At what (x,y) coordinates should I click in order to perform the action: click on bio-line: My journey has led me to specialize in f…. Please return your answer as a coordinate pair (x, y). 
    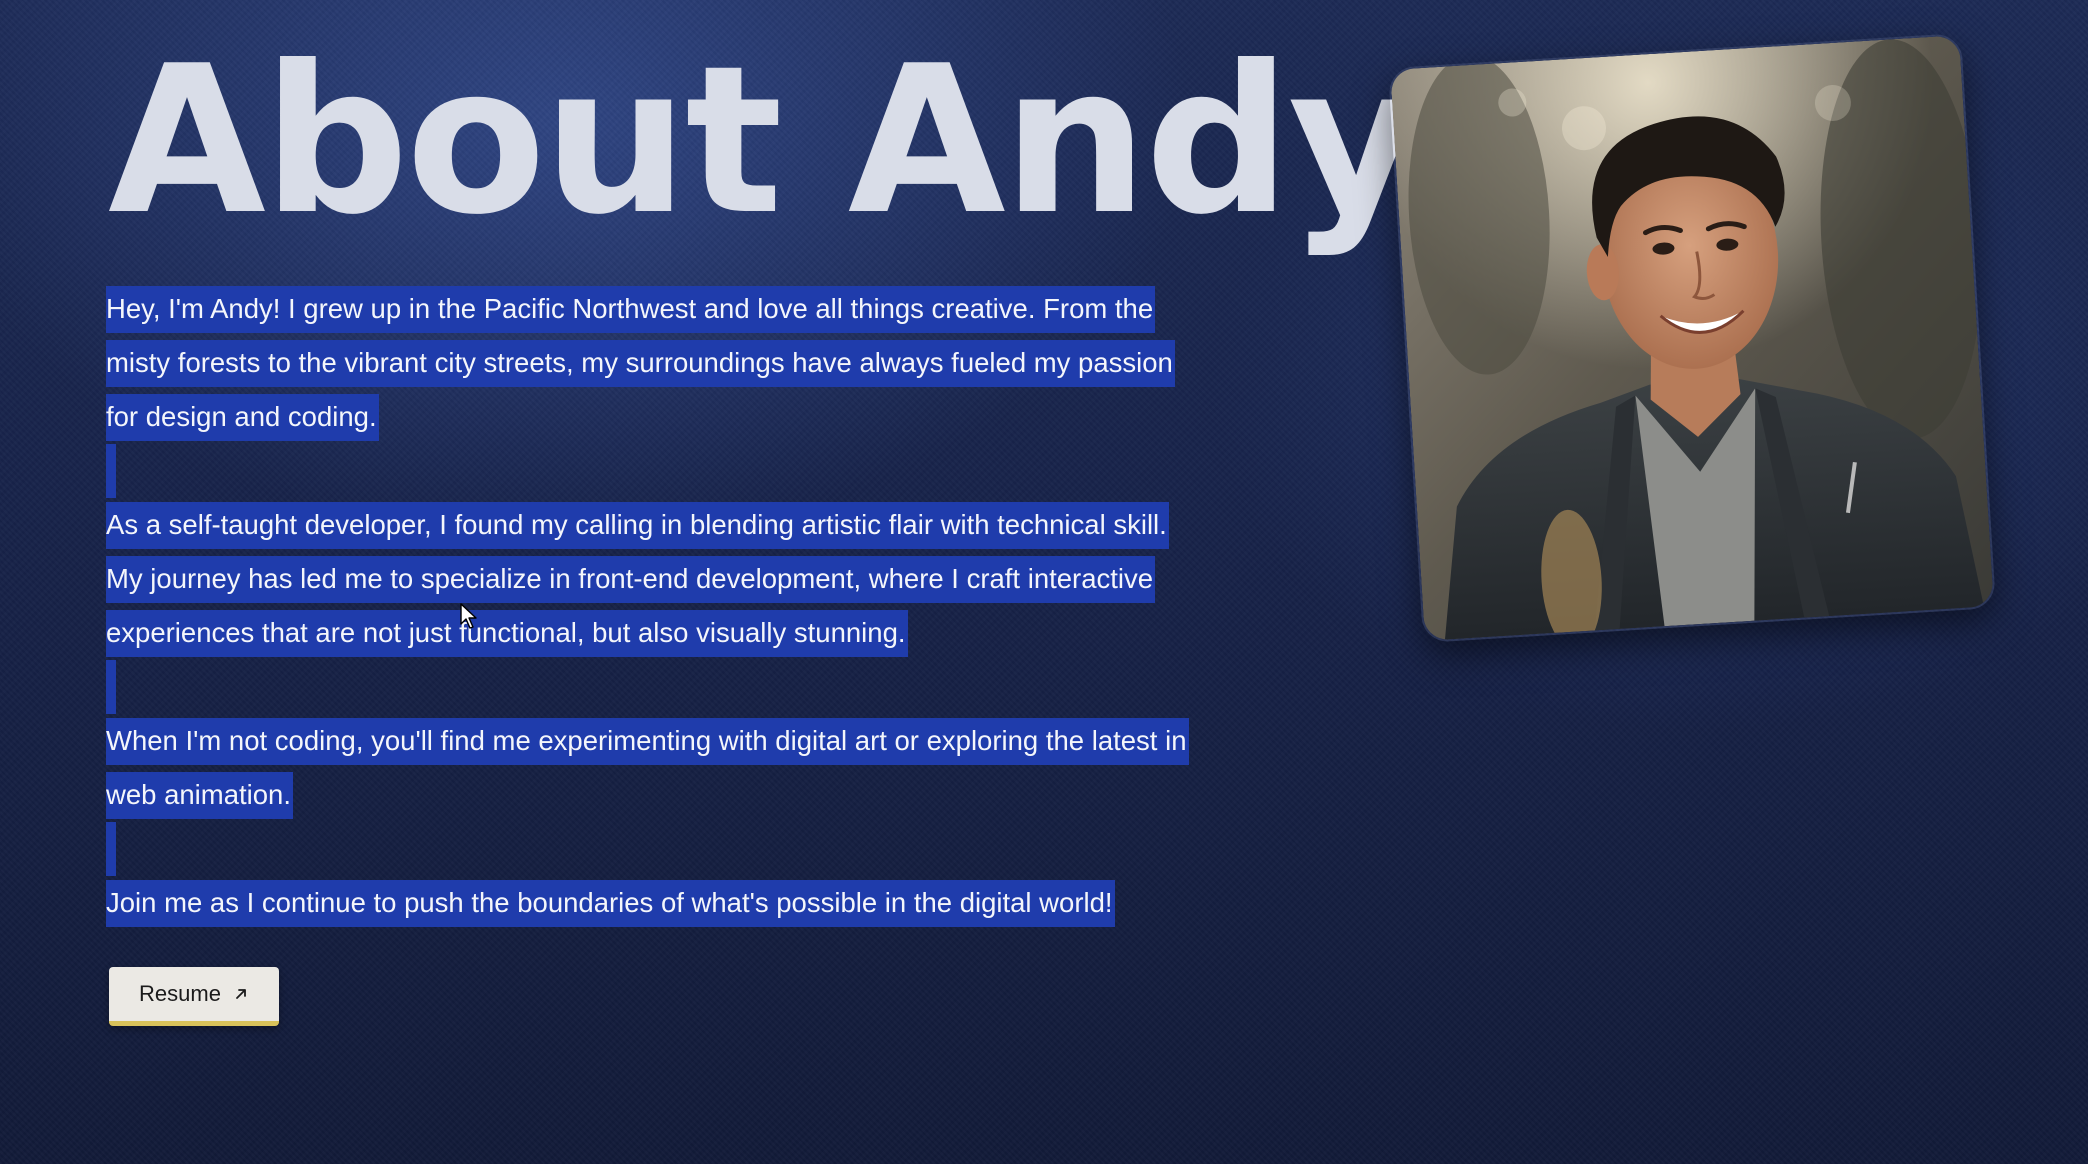
    Looking at the image, I should click on (631, 579).